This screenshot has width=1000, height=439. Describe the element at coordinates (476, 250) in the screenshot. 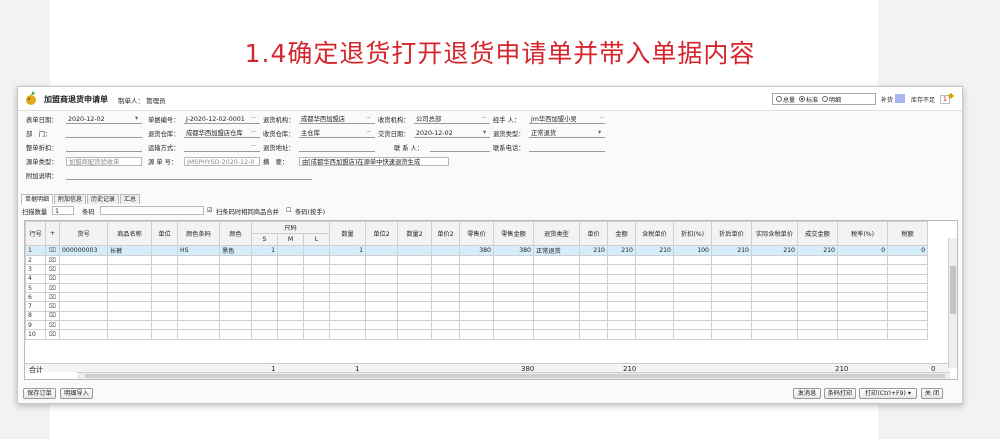

I see `table-cell: 380` at that location.